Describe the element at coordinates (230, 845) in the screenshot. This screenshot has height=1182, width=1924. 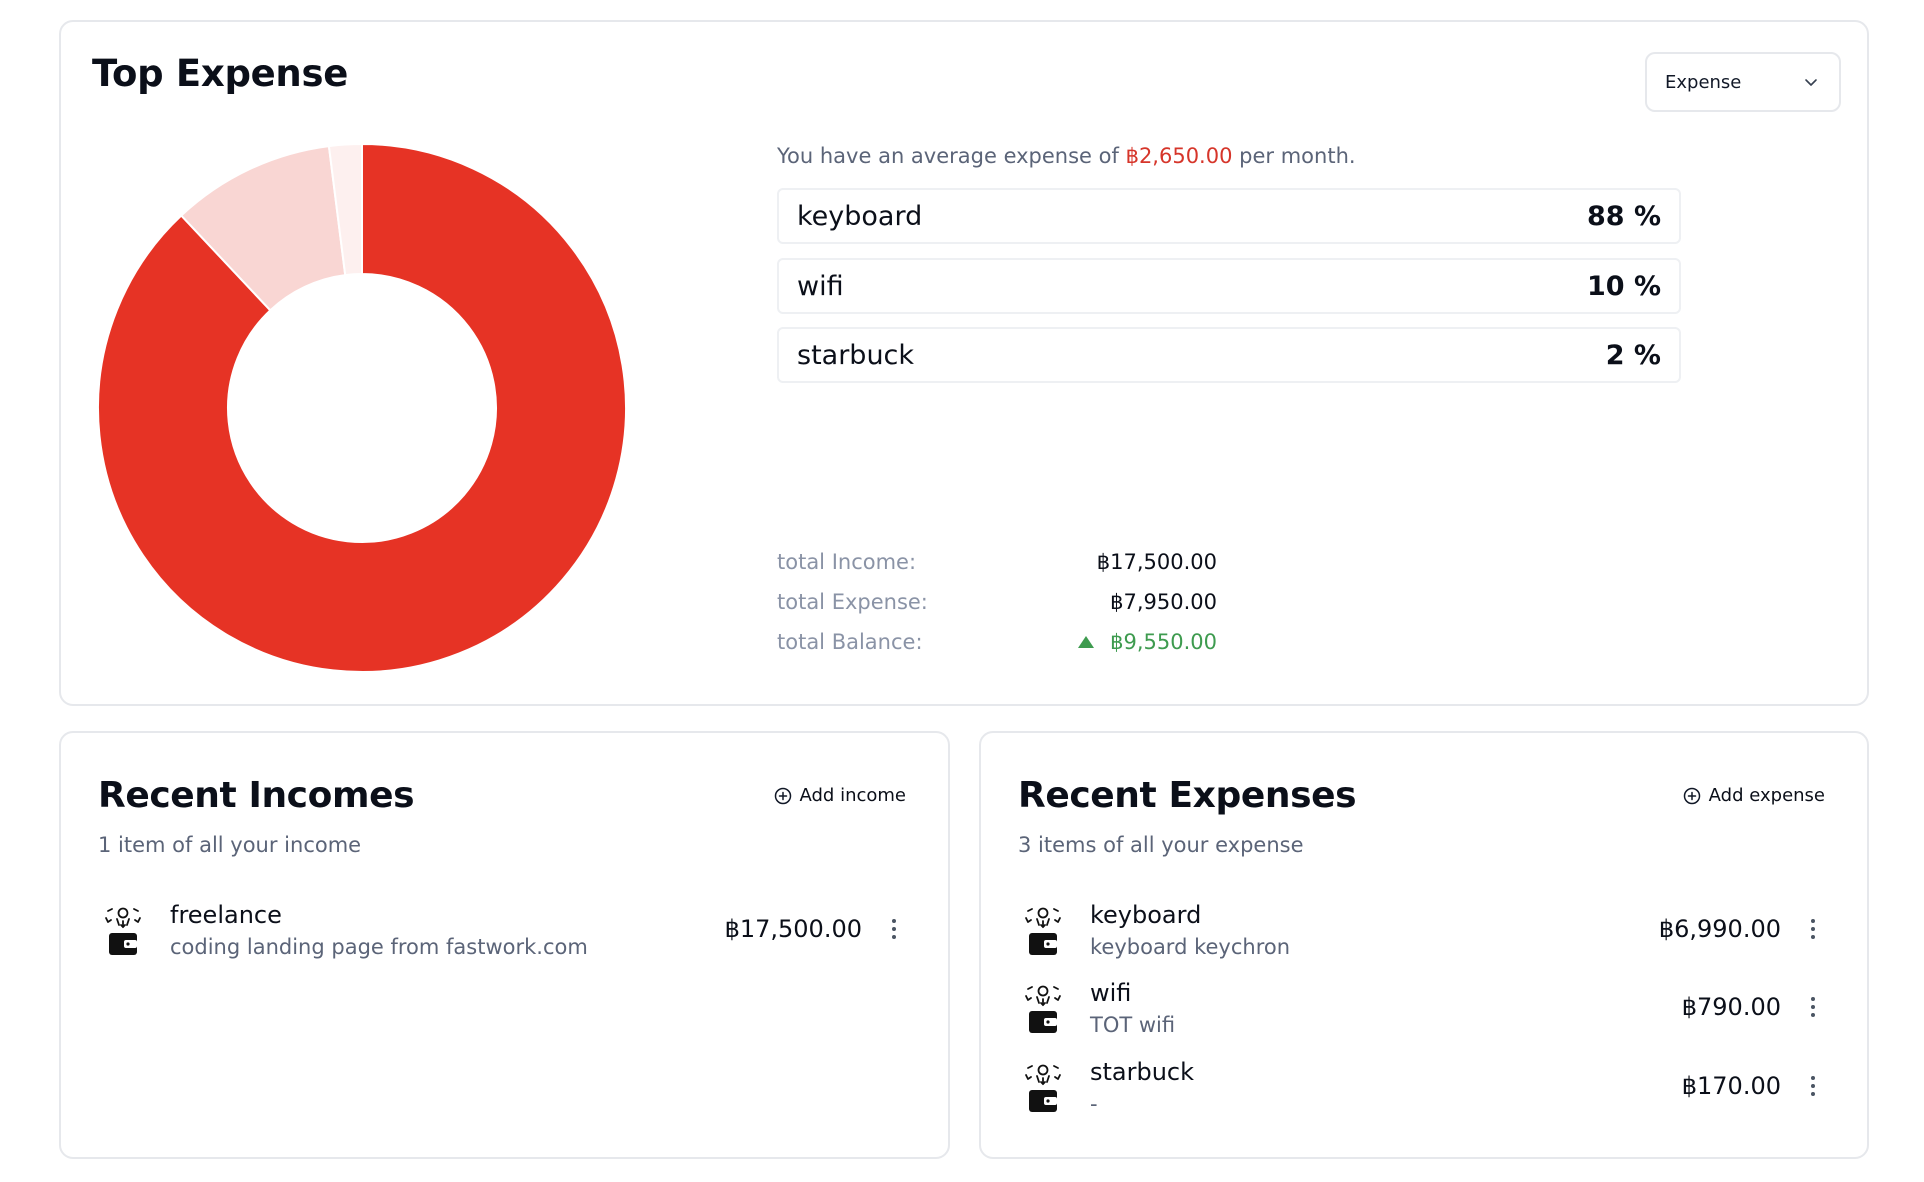
I see `recent-incomes-subtitle: 1 item of all your income` at that location.